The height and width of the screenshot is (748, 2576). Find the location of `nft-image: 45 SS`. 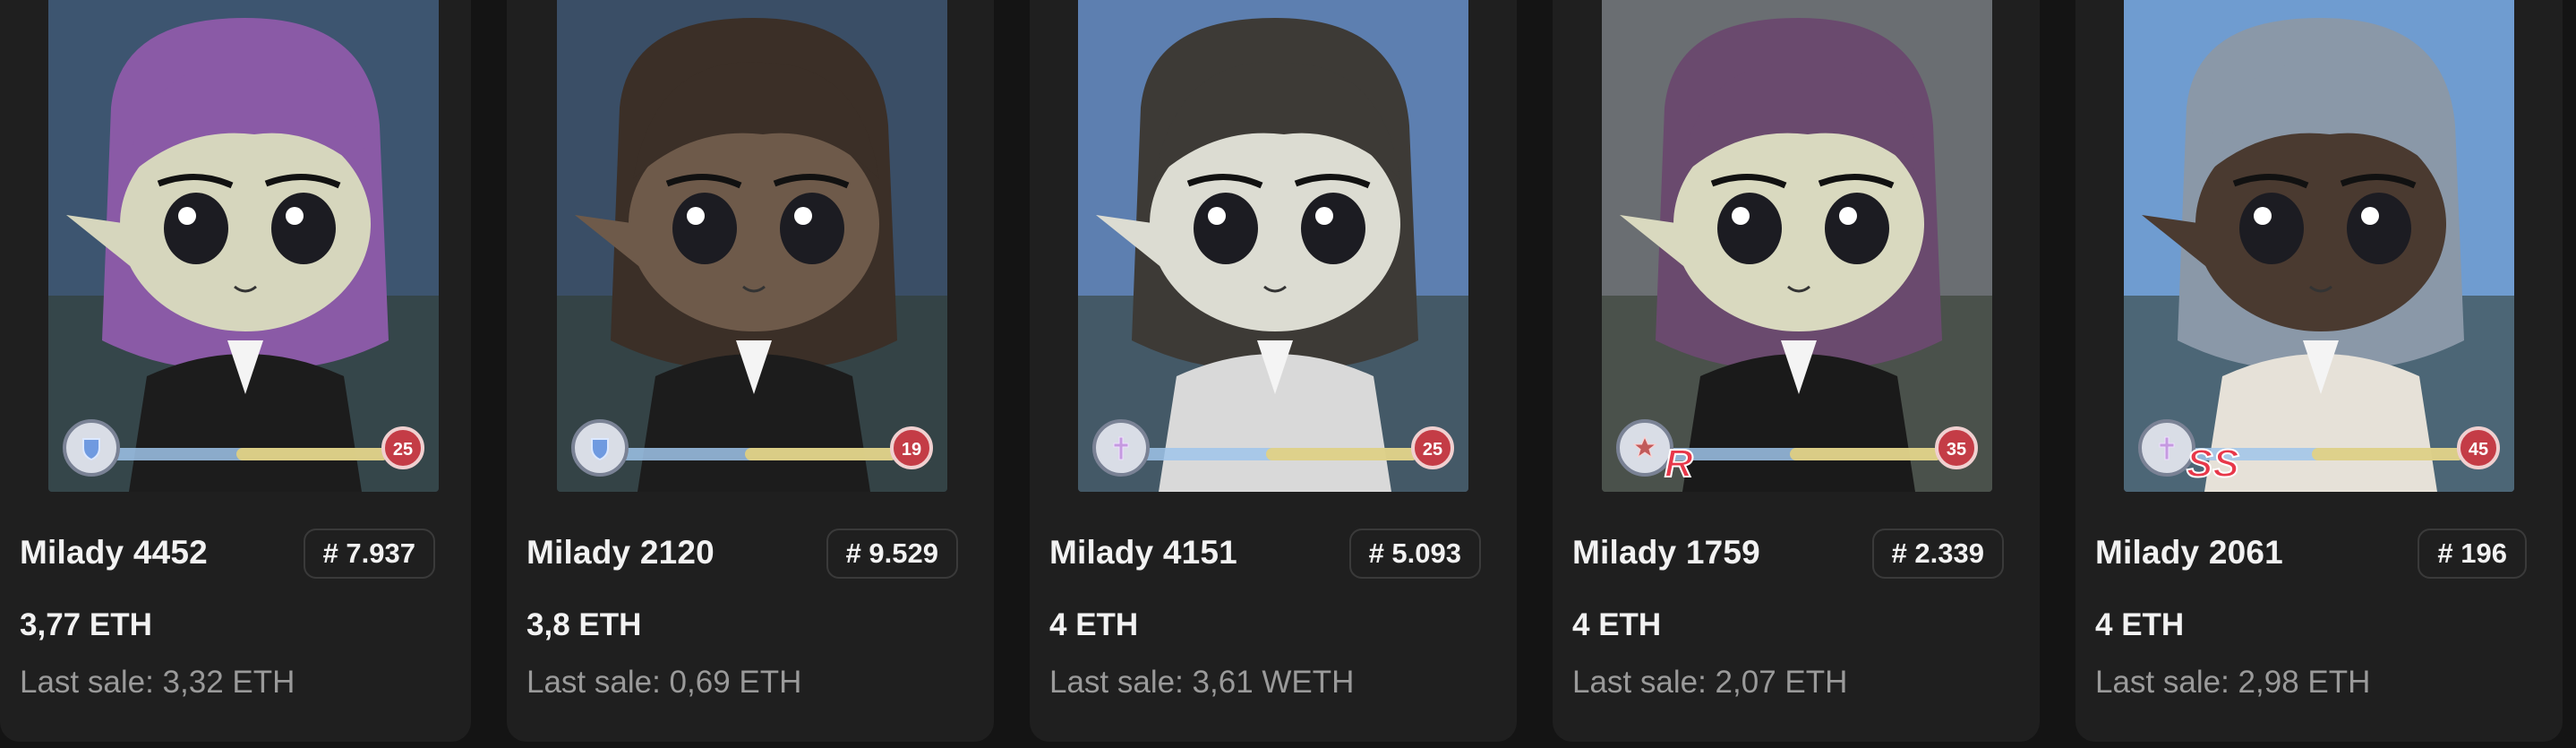

nft-image: 45 SS is located at coordinates (2319, 246).